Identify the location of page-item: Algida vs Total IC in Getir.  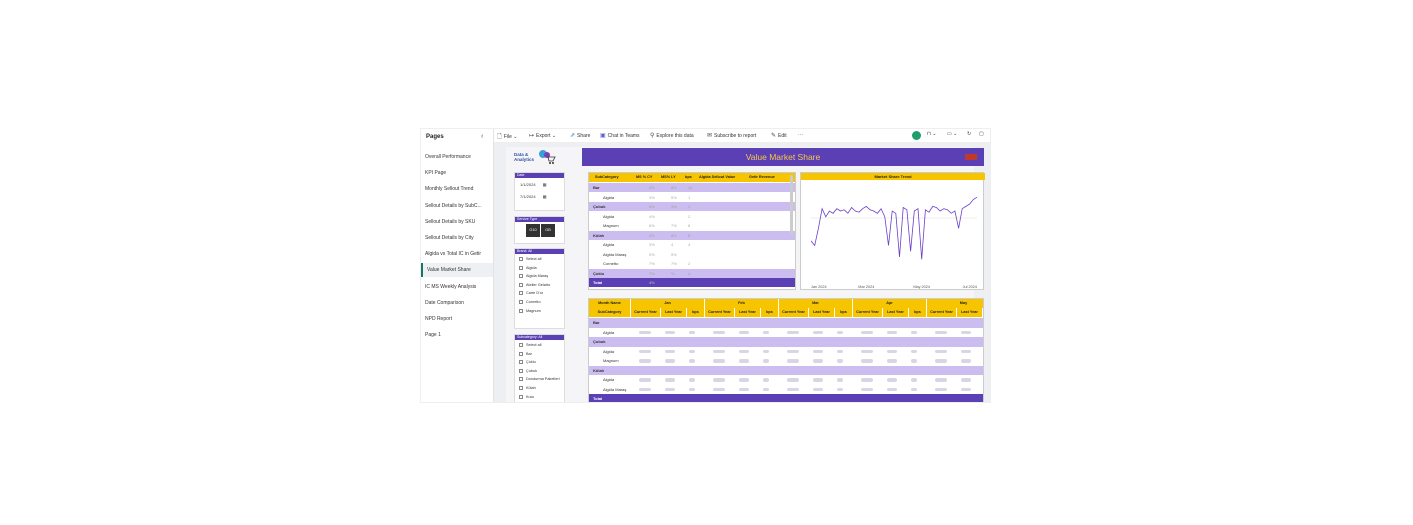
(457, 254).